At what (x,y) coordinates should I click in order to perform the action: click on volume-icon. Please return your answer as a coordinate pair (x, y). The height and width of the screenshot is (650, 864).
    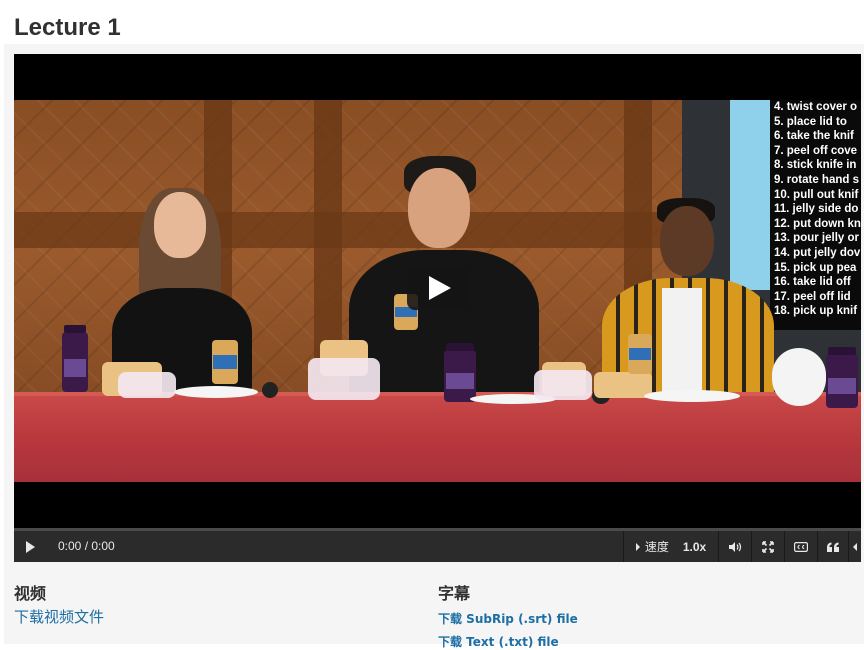
    Looking at the image, I should click on (735, 546).